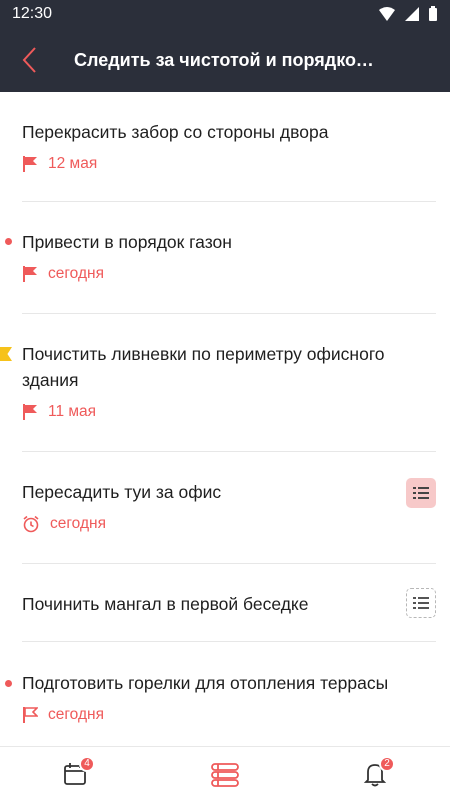 The image size is (450, 800). What do you see at coordinates (73, 163) in the screenshot?
I see `task-date: 12 мая` at bounding box center [73, 163].